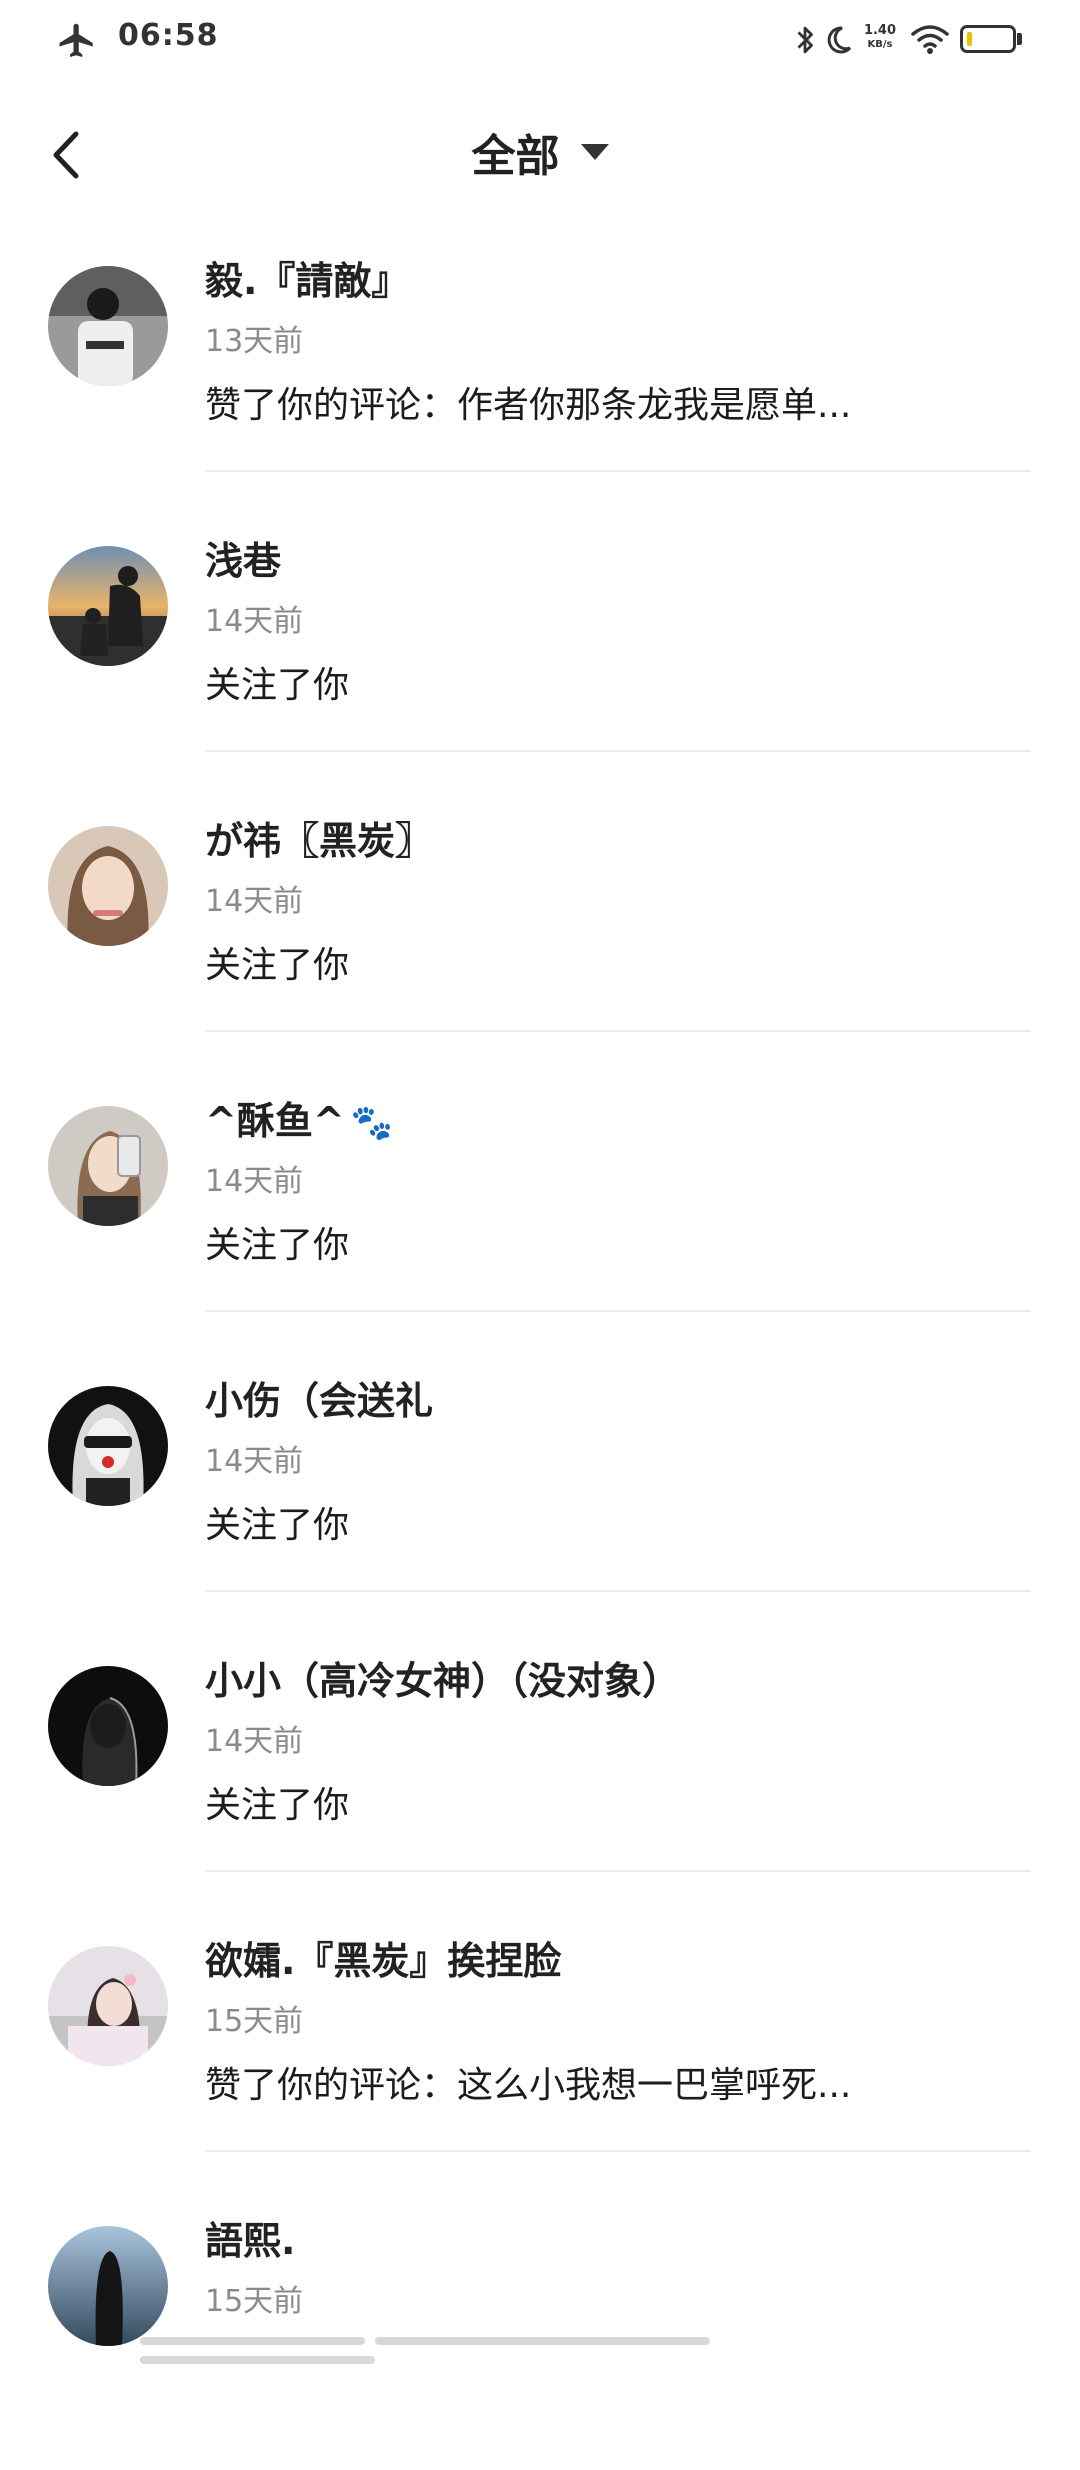  What do you see at coordinates (442, 1677) in the screenshot?
I see `user-name: 小小（高冷女神）（没对象）` at bounding box center [442, 1677].